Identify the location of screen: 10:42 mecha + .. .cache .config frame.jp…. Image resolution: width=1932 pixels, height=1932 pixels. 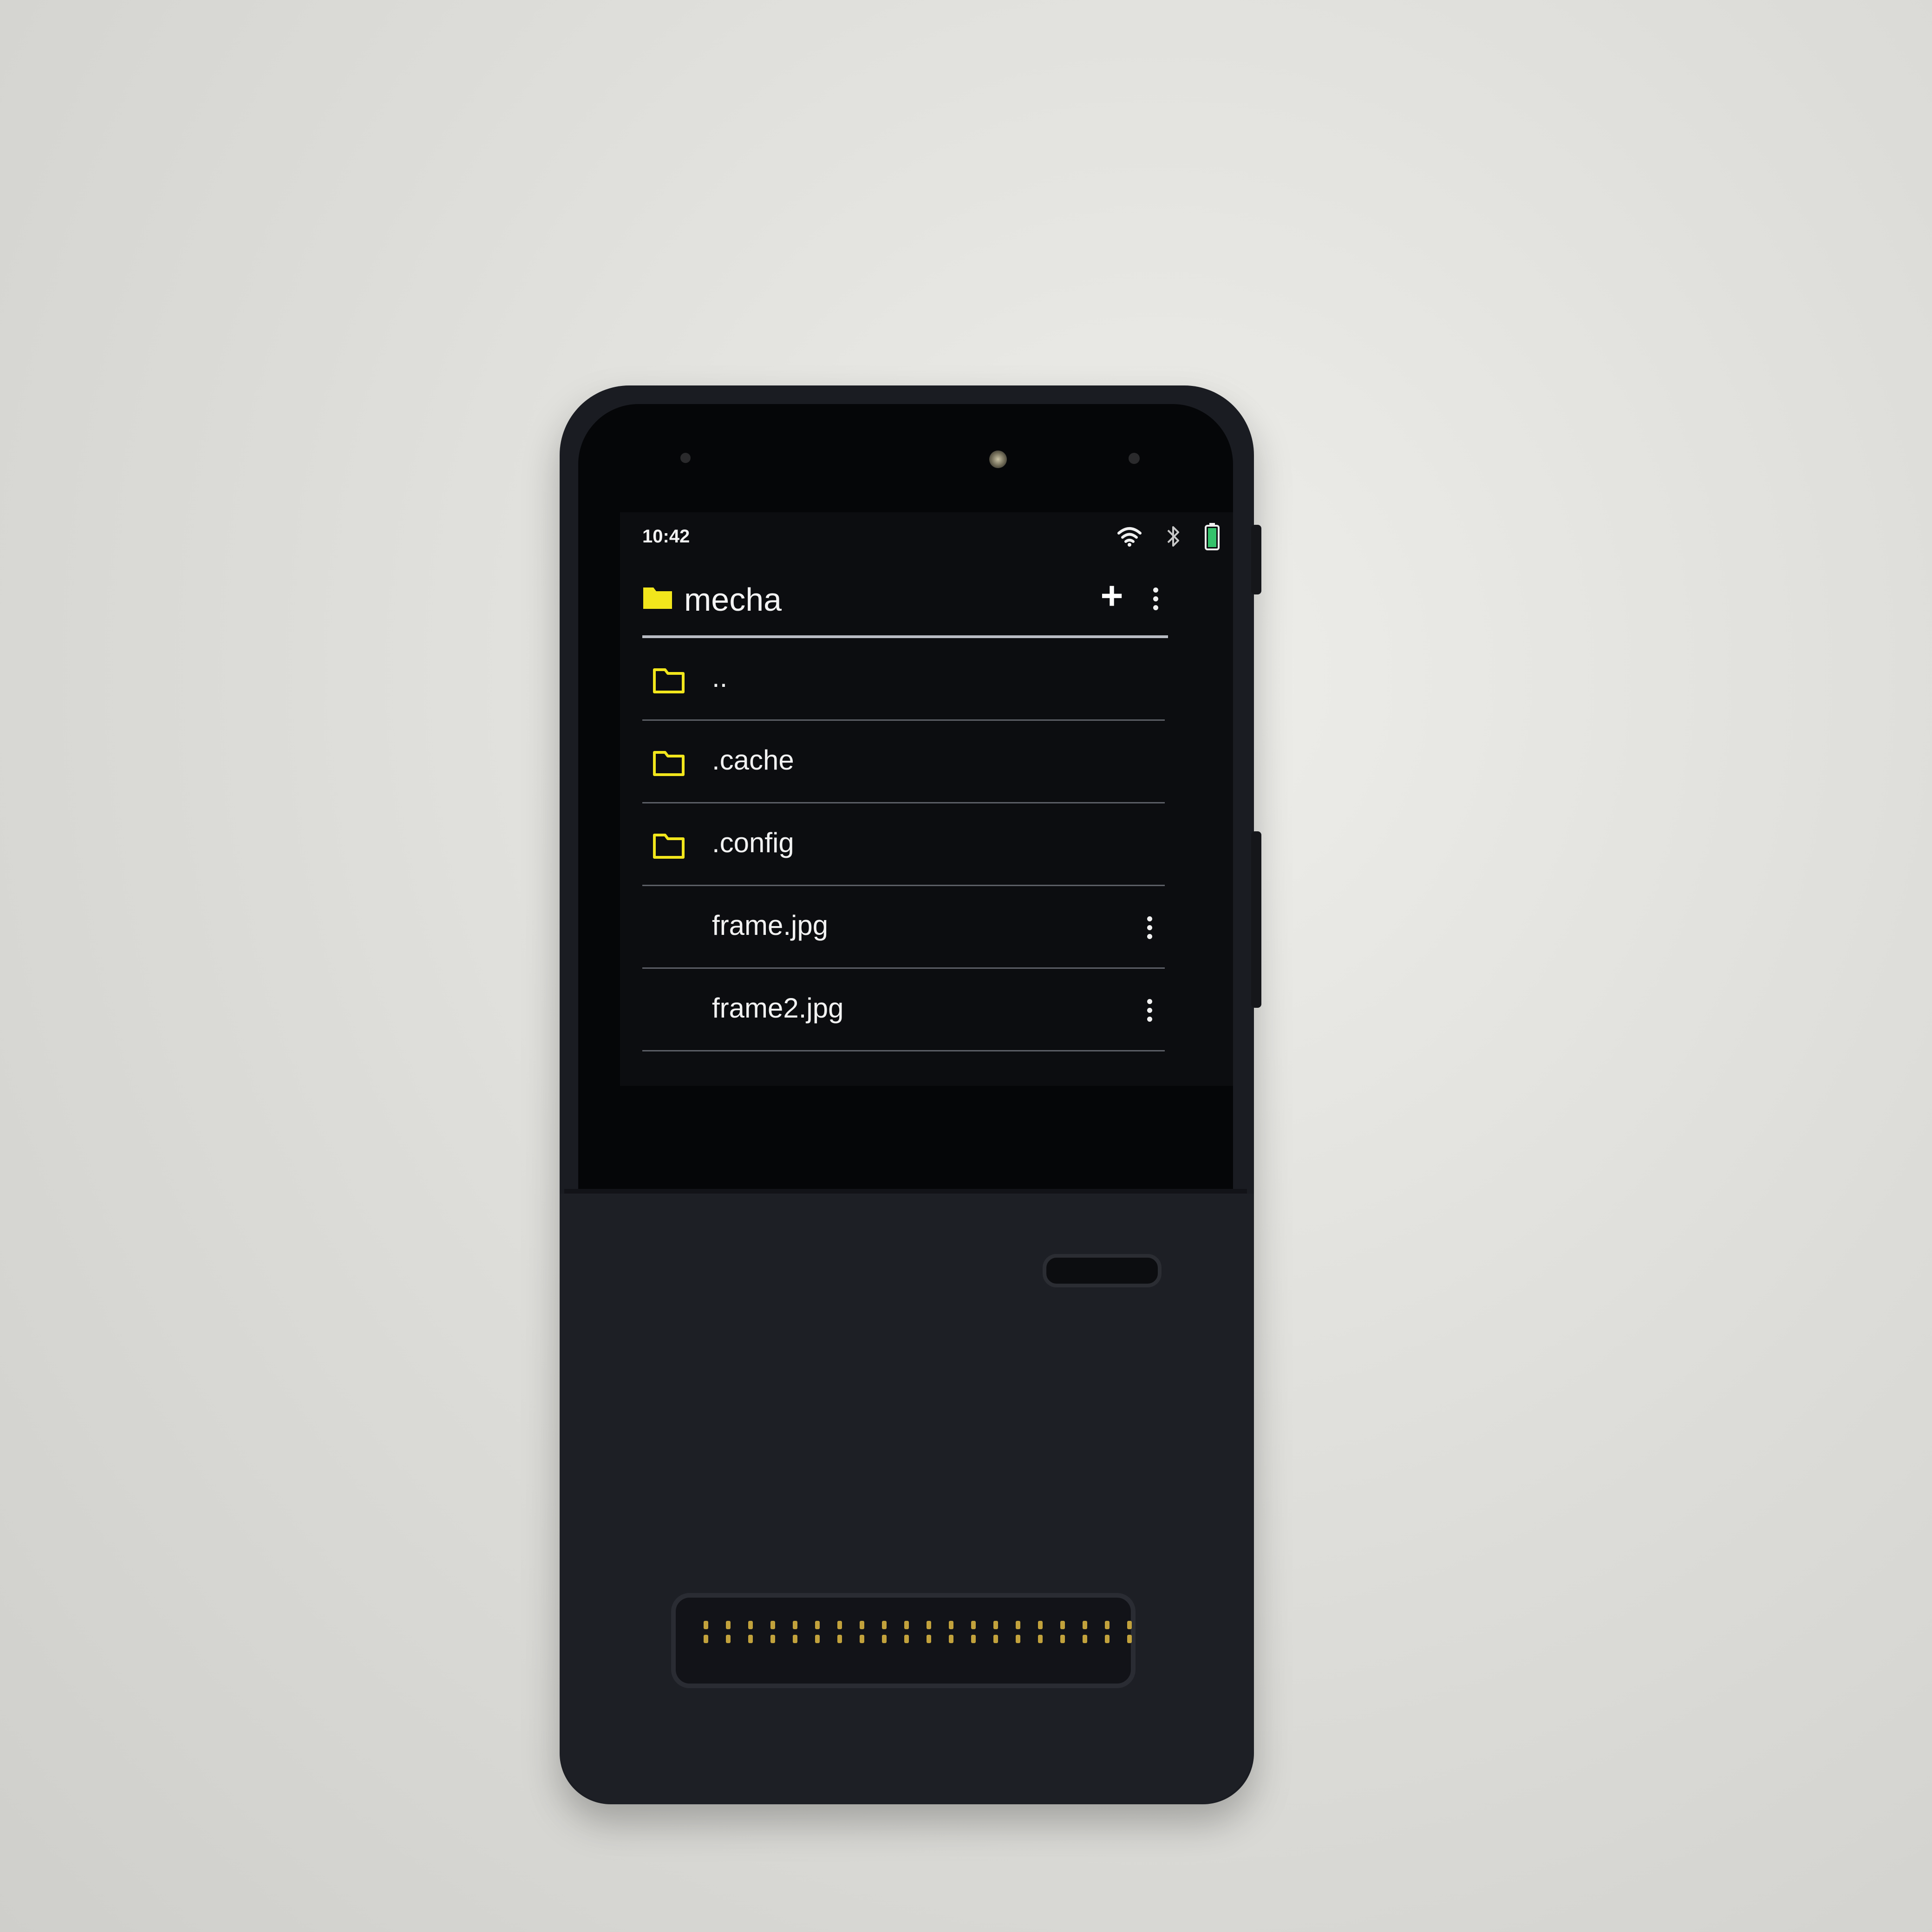
(926, 799).